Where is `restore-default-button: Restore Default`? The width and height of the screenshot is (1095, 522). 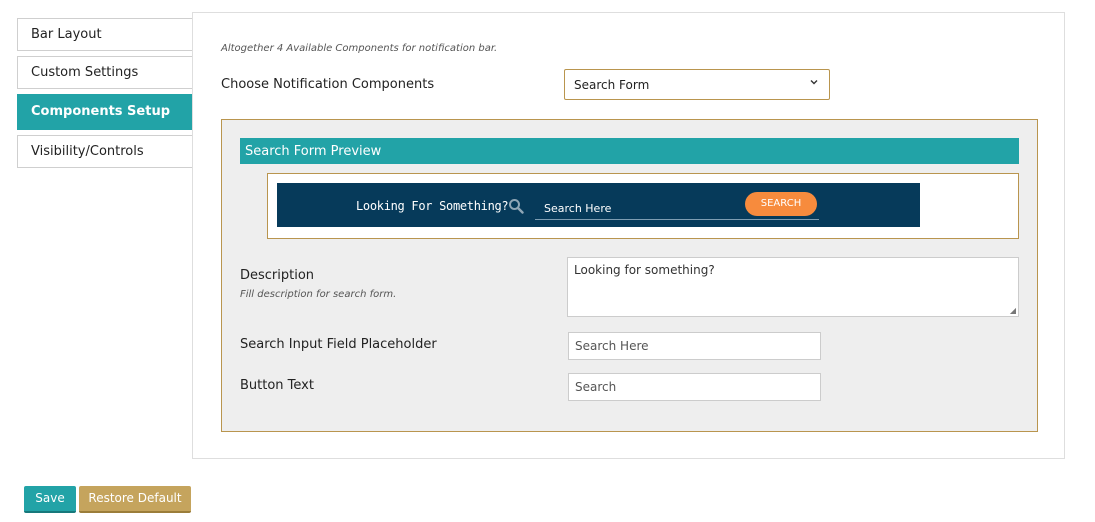 restore-default-button: Restore Default is located at coordinates (135, 499).